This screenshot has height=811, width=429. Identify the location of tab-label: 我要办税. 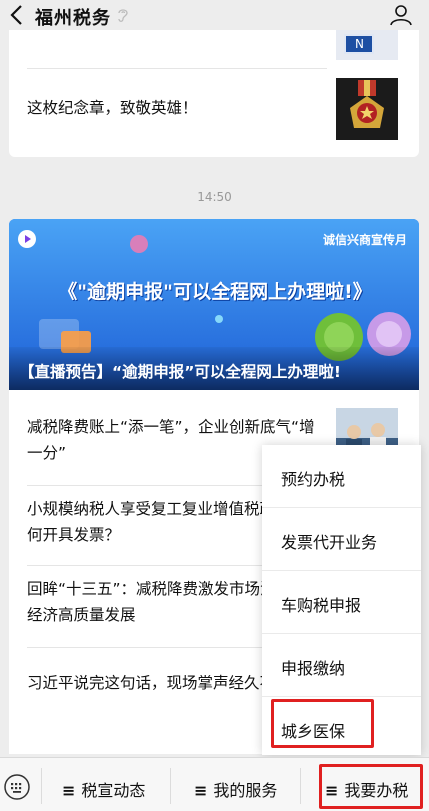
(376, 790).